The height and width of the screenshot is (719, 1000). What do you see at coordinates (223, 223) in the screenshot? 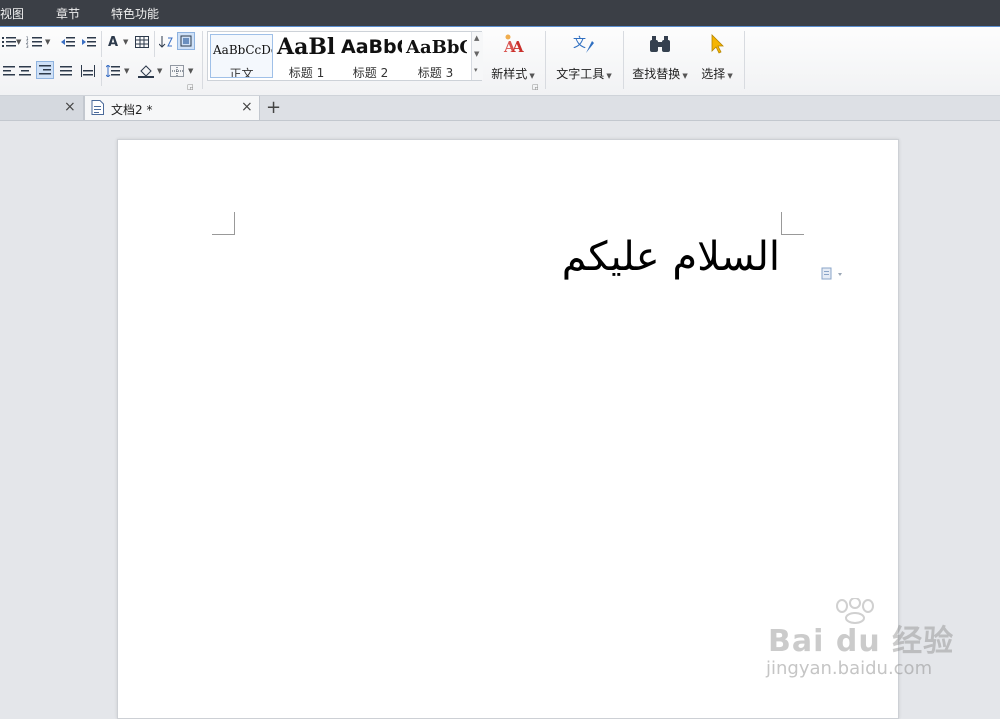
I see `margin-corner-top-left` at bounding box center [223, 223].